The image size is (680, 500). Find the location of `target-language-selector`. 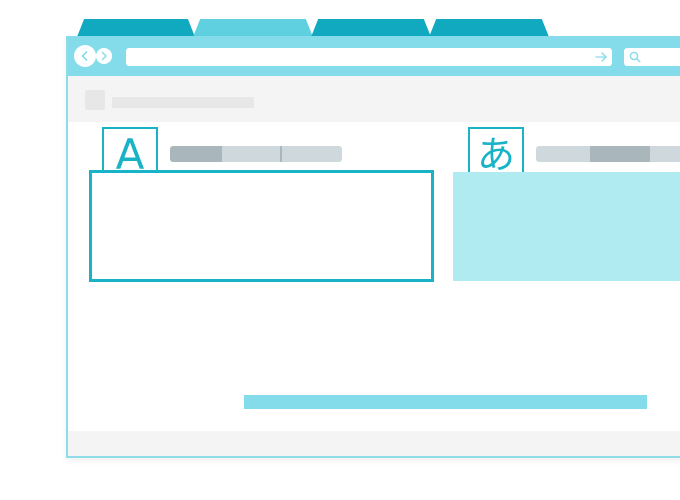

target-language-selector is located at coordinates (608, 154).